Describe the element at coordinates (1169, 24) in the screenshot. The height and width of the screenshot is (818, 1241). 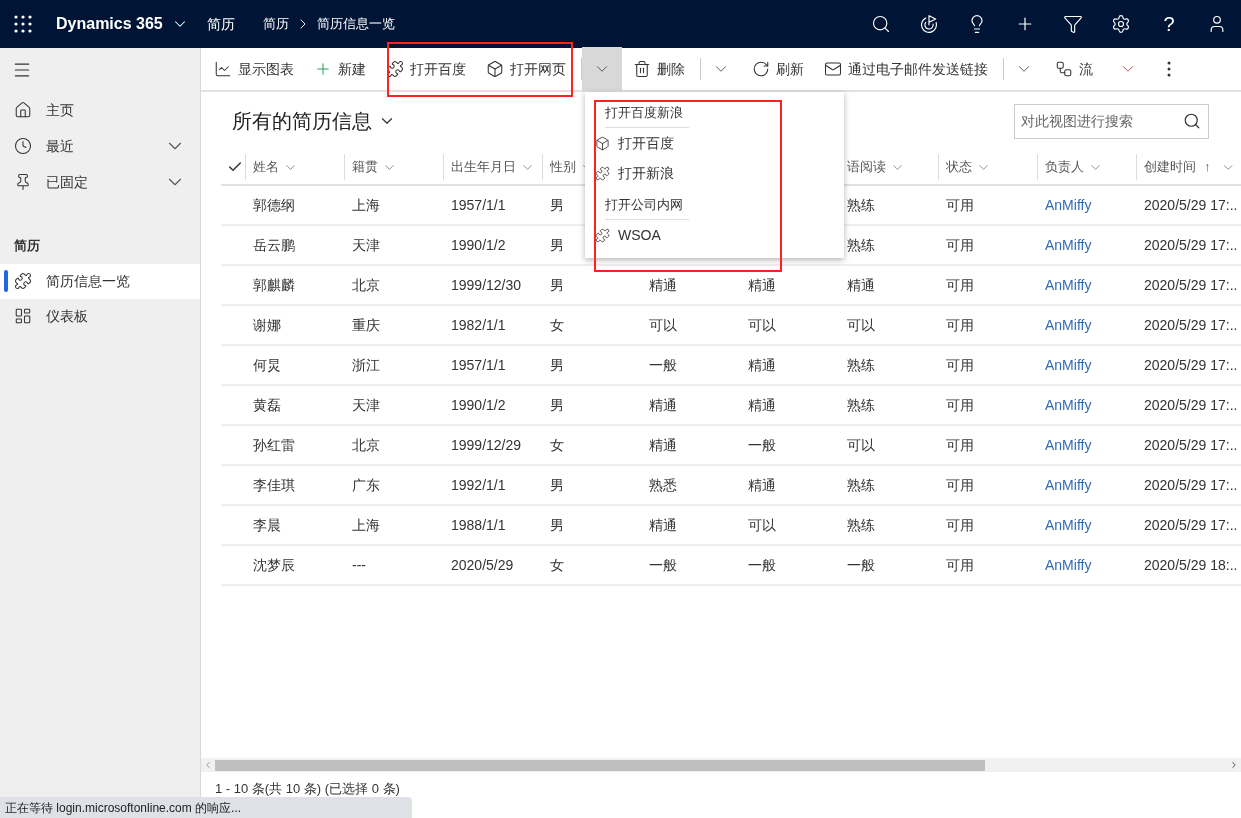
I see `help-button: ?` at that location.